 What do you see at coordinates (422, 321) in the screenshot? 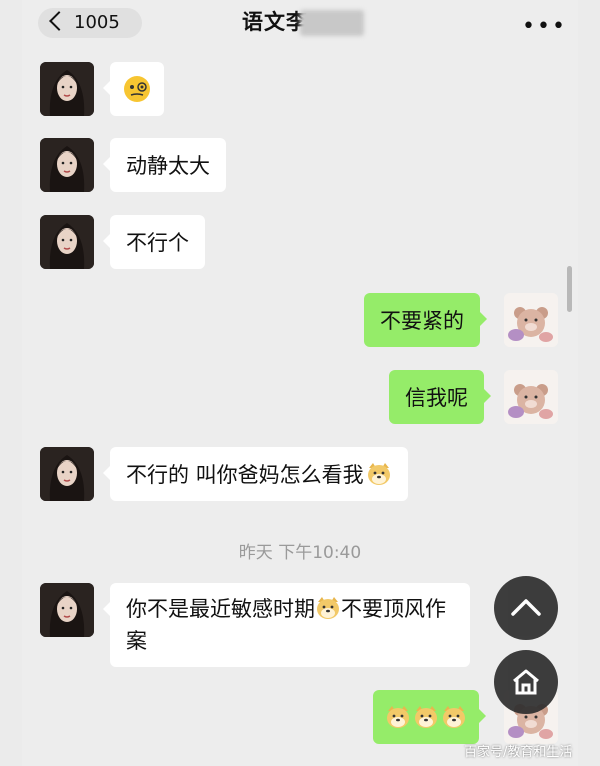
I see `message-text: 不要紧的` at bounding box center [422, 321].